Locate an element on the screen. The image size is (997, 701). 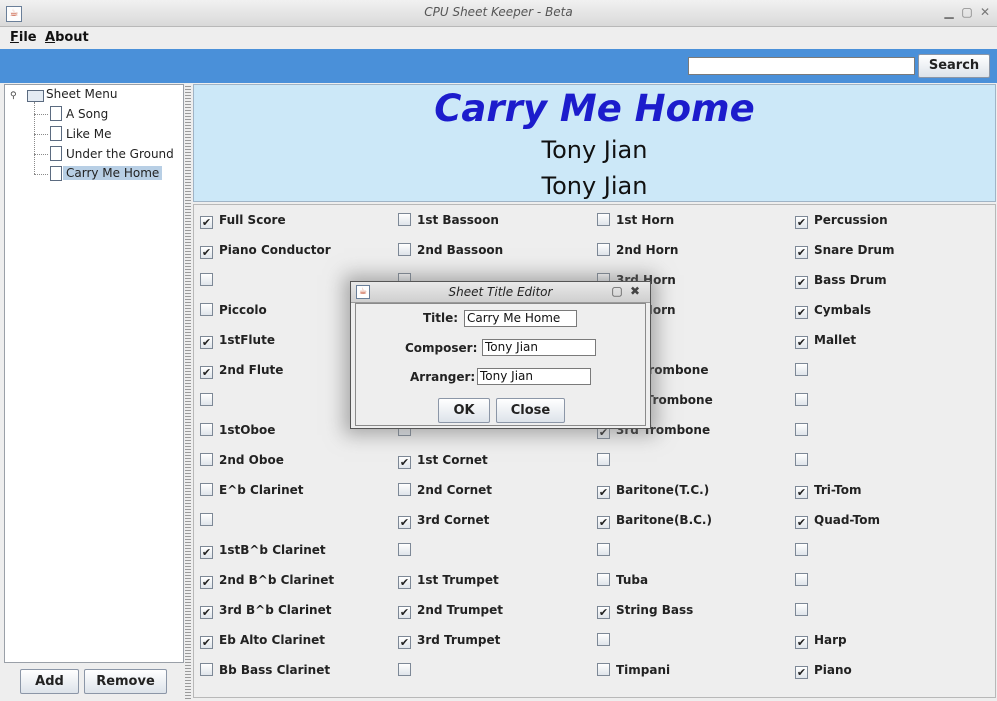
title-field: Carry Me Home is located at coordinates (520, 318).